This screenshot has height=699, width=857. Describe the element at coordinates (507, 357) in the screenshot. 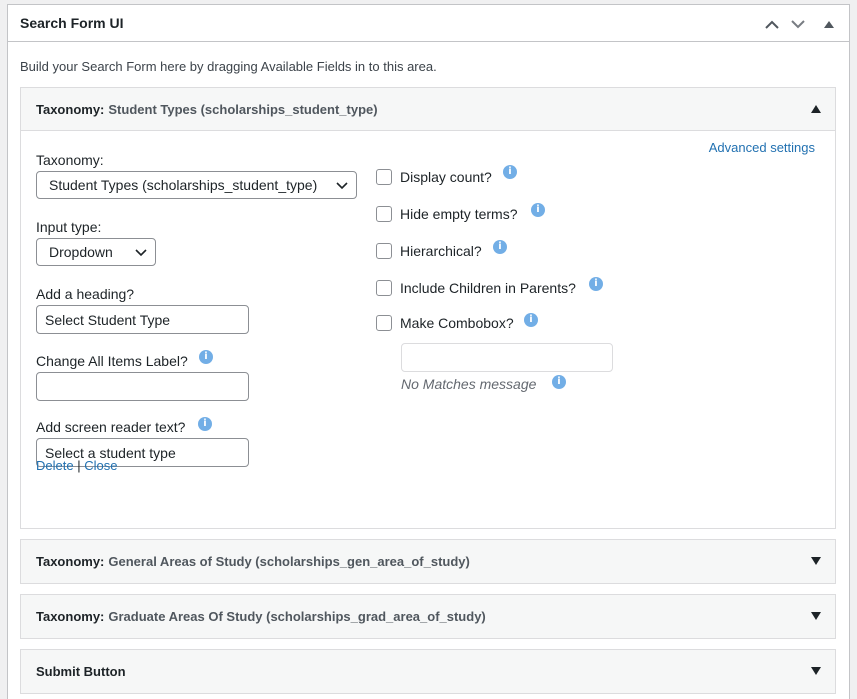

I see `no-matches-input` at that location.